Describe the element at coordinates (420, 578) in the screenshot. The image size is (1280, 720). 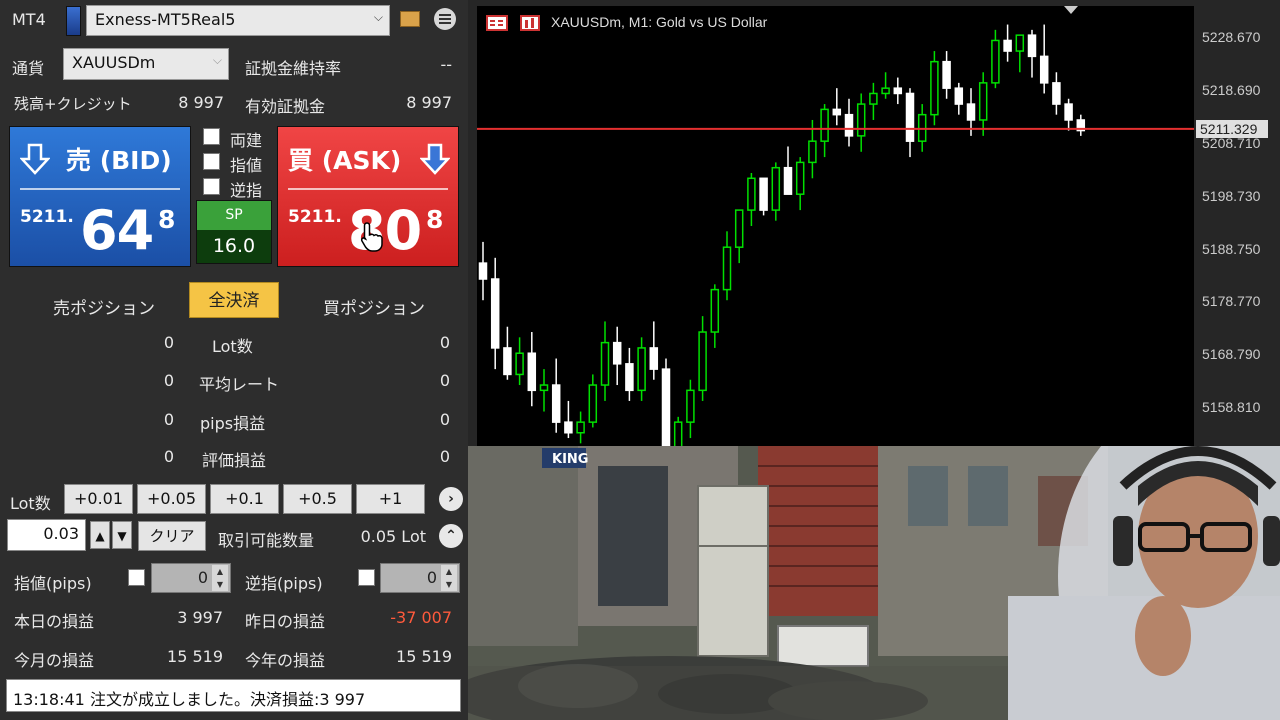
I see `stop-pips-input: 0 ▲ ▼` at that location.